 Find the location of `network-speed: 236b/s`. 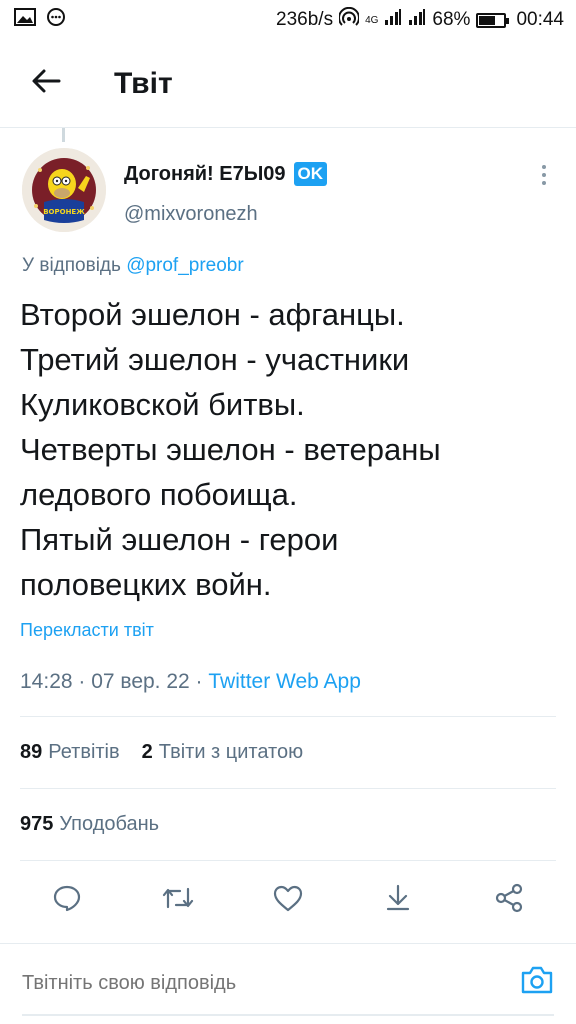

network-speed: 236b/s is located at coordinates (305, 19).